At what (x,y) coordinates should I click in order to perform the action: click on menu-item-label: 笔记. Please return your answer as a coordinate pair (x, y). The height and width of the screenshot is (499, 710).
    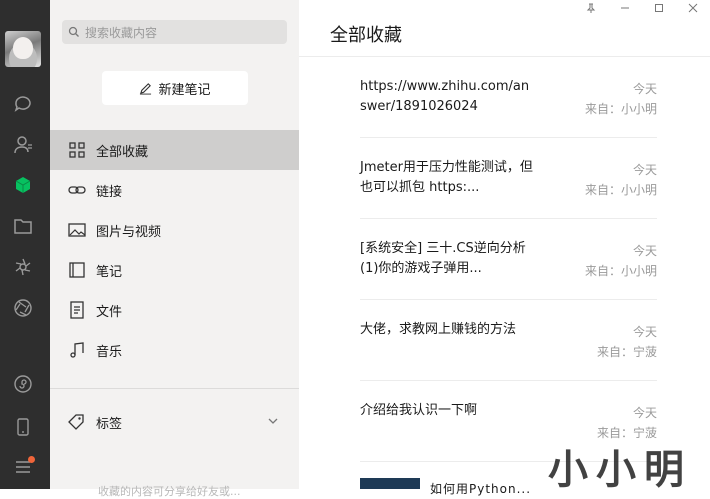
    Looking at the image, I should click on (109, 272).